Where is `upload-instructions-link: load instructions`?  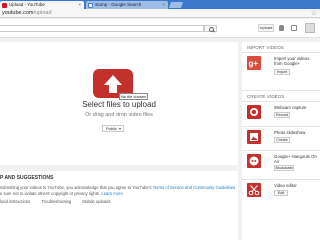
upload-instructions-link: load instructions is located at coordinates (15, 201).